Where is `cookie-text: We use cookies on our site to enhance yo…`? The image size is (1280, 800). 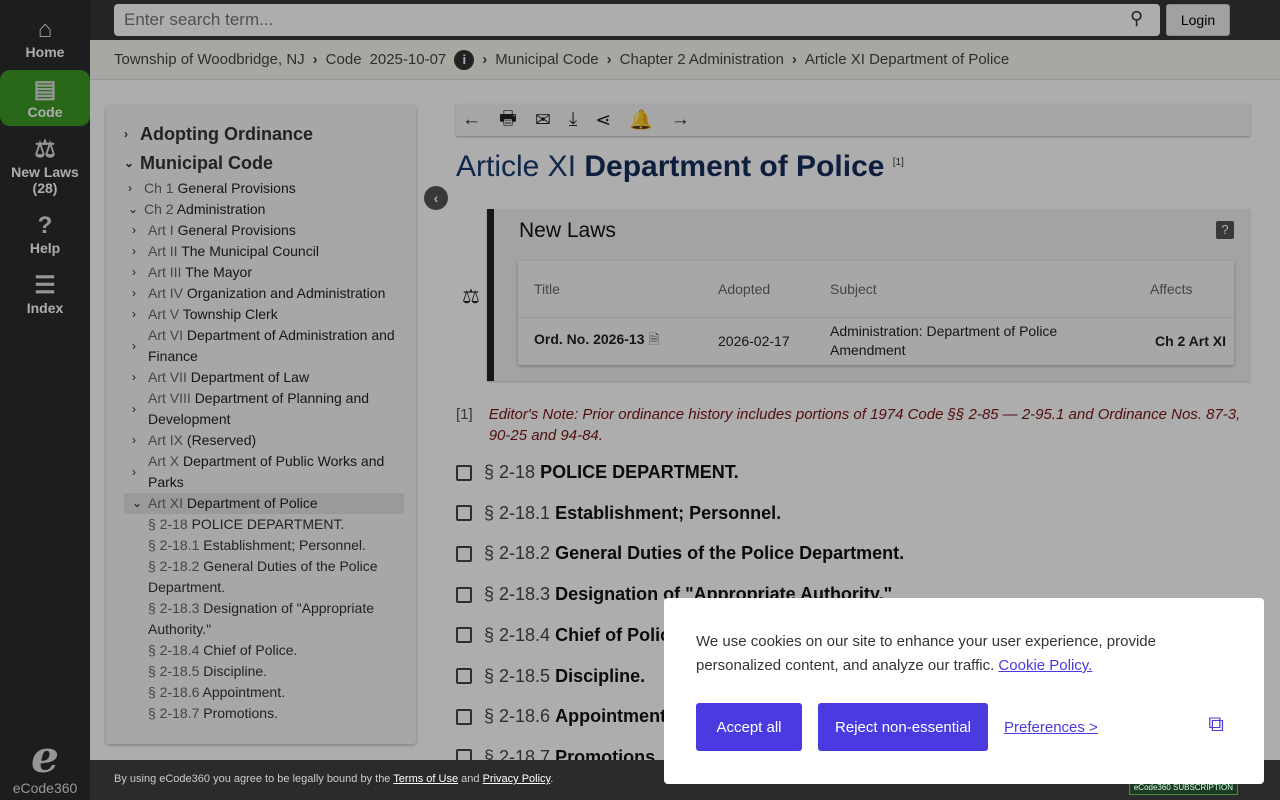 cookie-text: We use cookies on our site to enhance yo… is located at coordinates (926, 653).